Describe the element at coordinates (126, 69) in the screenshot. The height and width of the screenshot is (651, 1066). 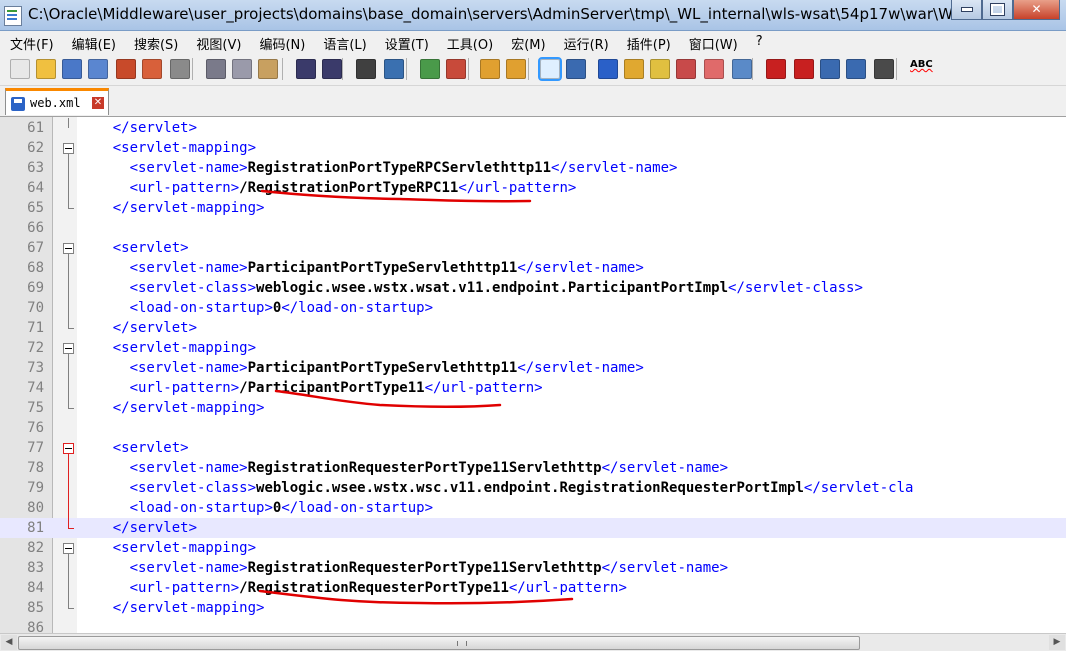
I see `close-icon` at that location.